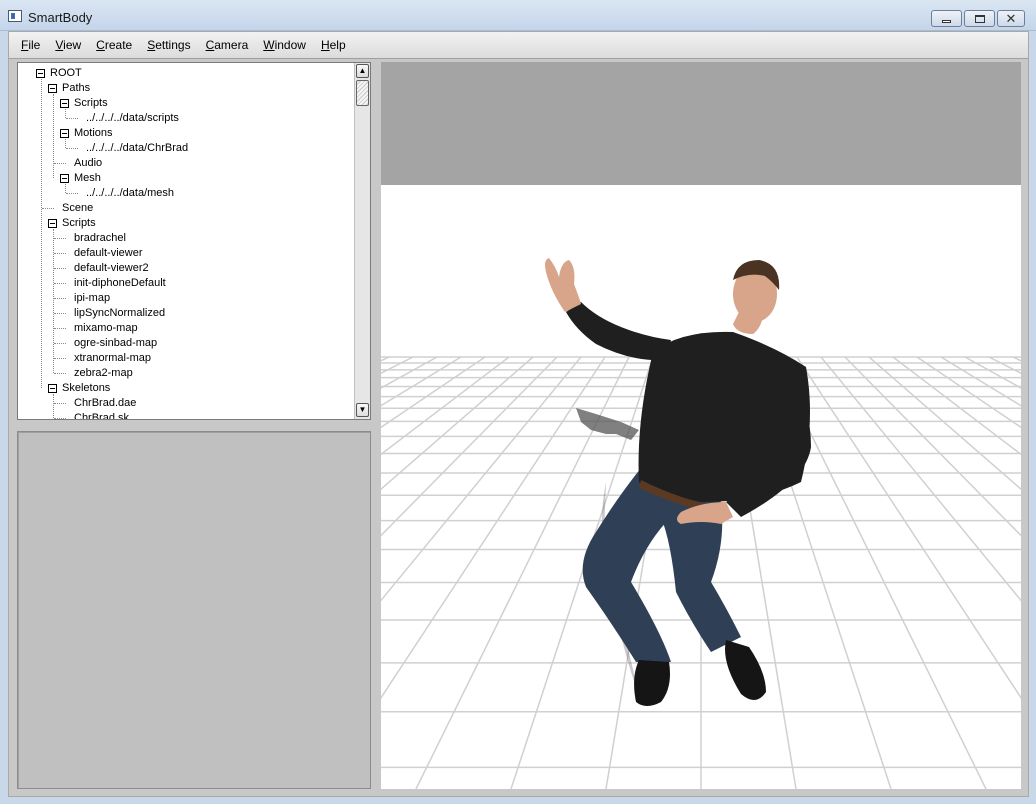  I want to click on tree-item: Skeletons, so click(186, 388).